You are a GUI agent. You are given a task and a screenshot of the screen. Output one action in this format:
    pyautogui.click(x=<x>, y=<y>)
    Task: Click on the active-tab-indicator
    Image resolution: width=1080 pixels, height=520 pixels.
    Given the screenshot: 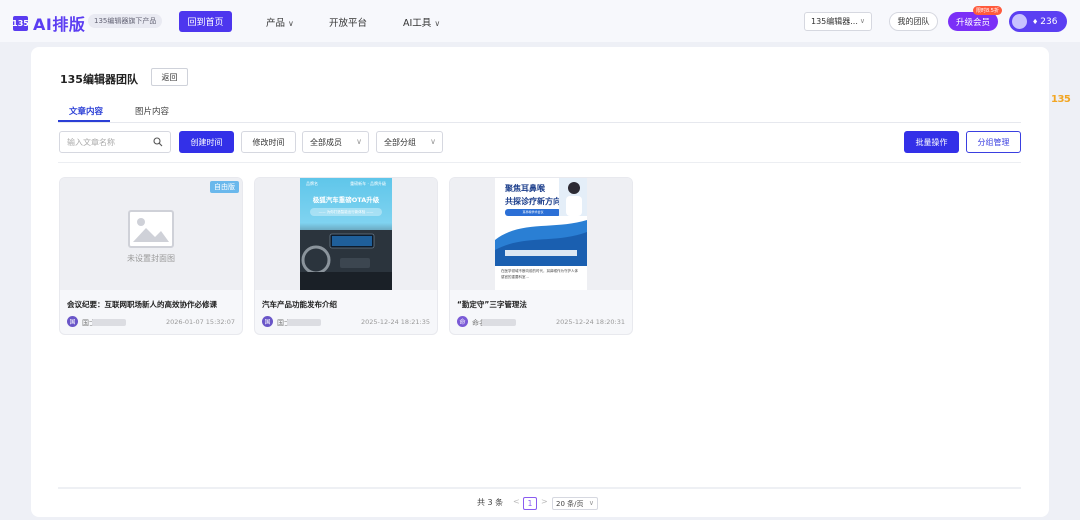 What is the action you would take?
    pyautogui.click(x=84, y=121)
    